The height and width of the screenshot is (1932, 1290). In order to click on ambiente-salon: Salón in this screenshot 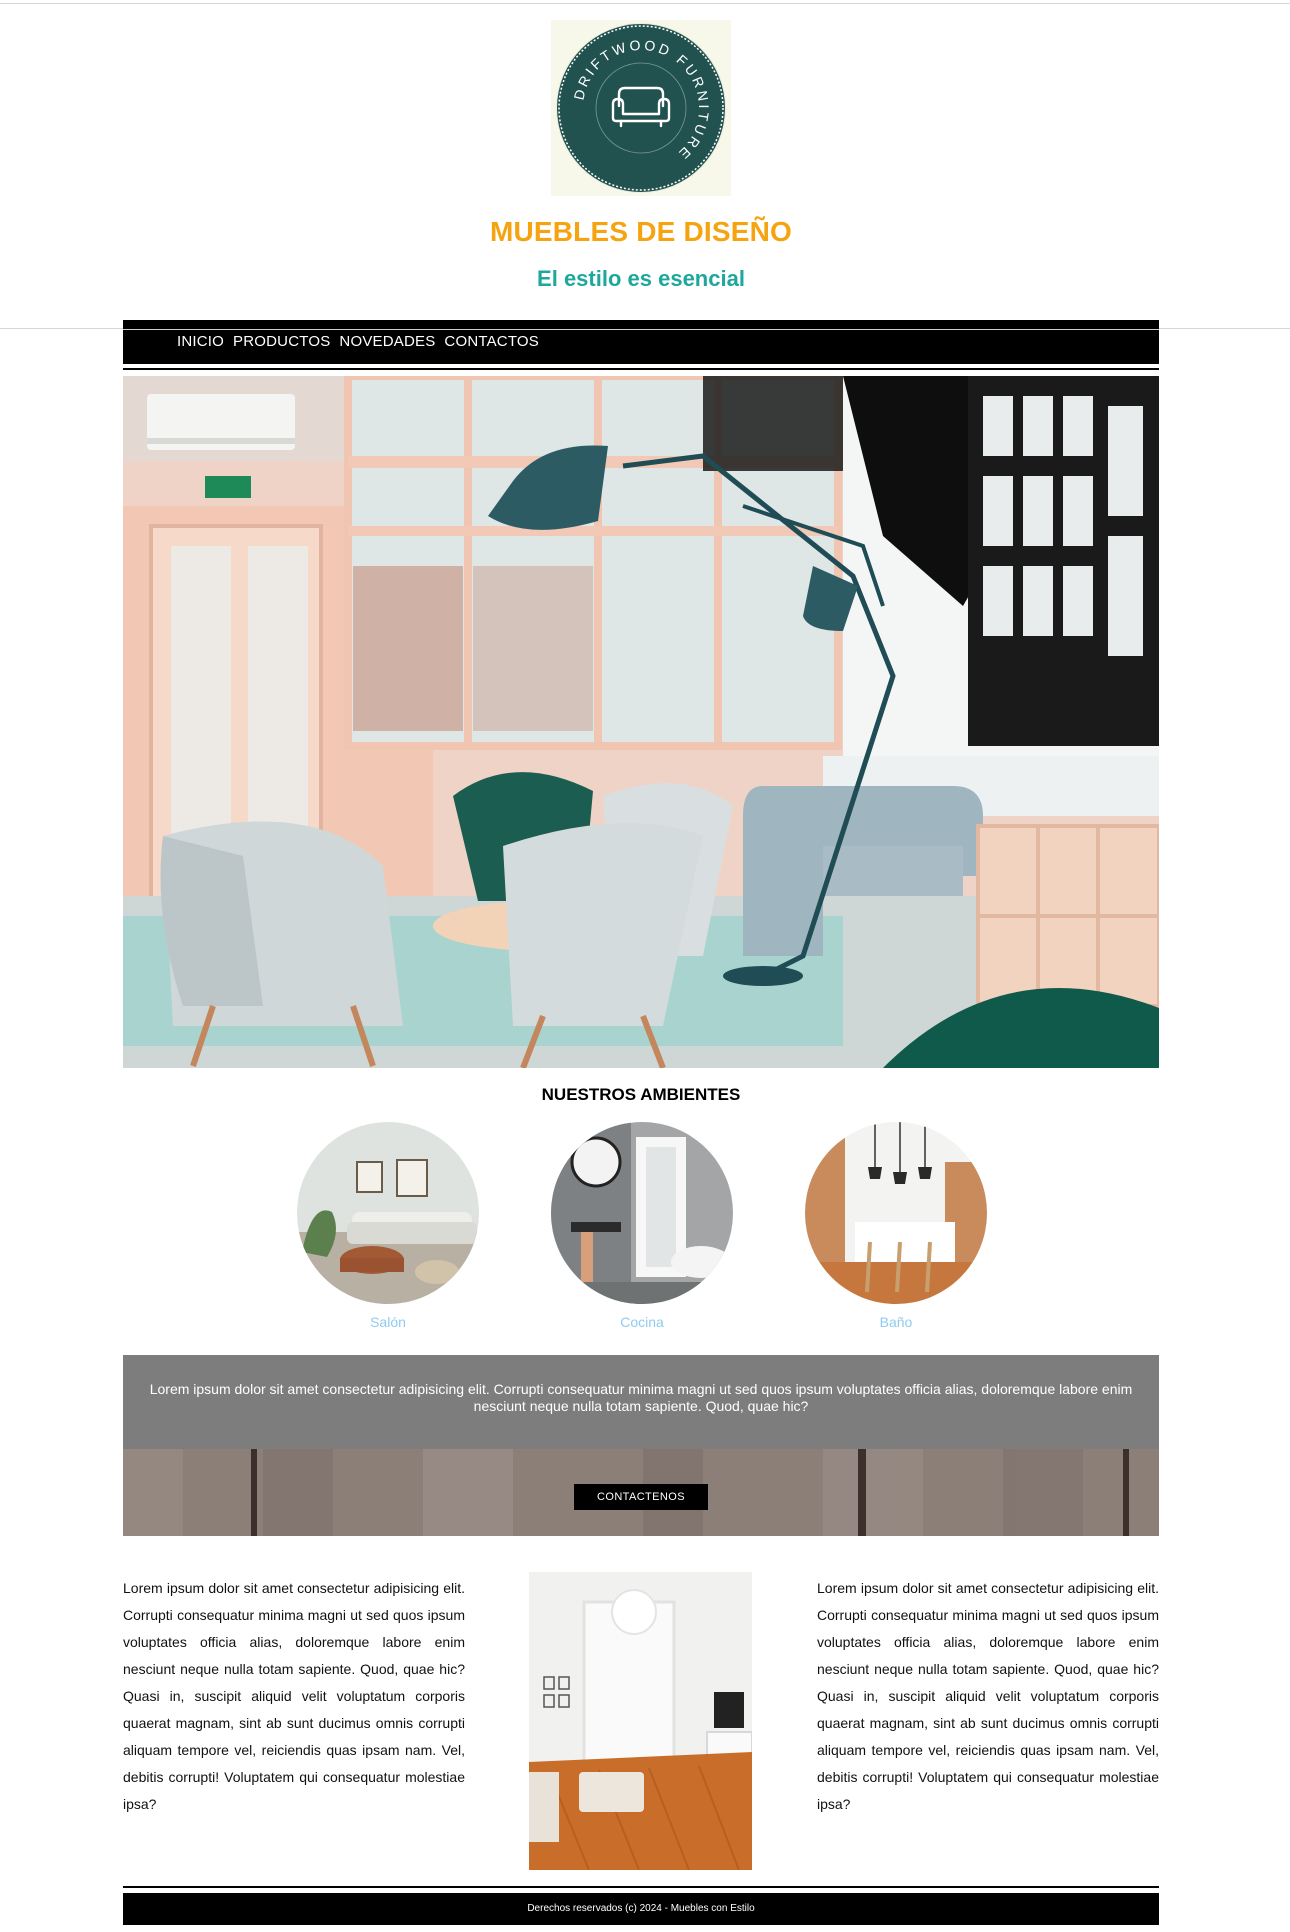, I will do `click(388, 1226)`.